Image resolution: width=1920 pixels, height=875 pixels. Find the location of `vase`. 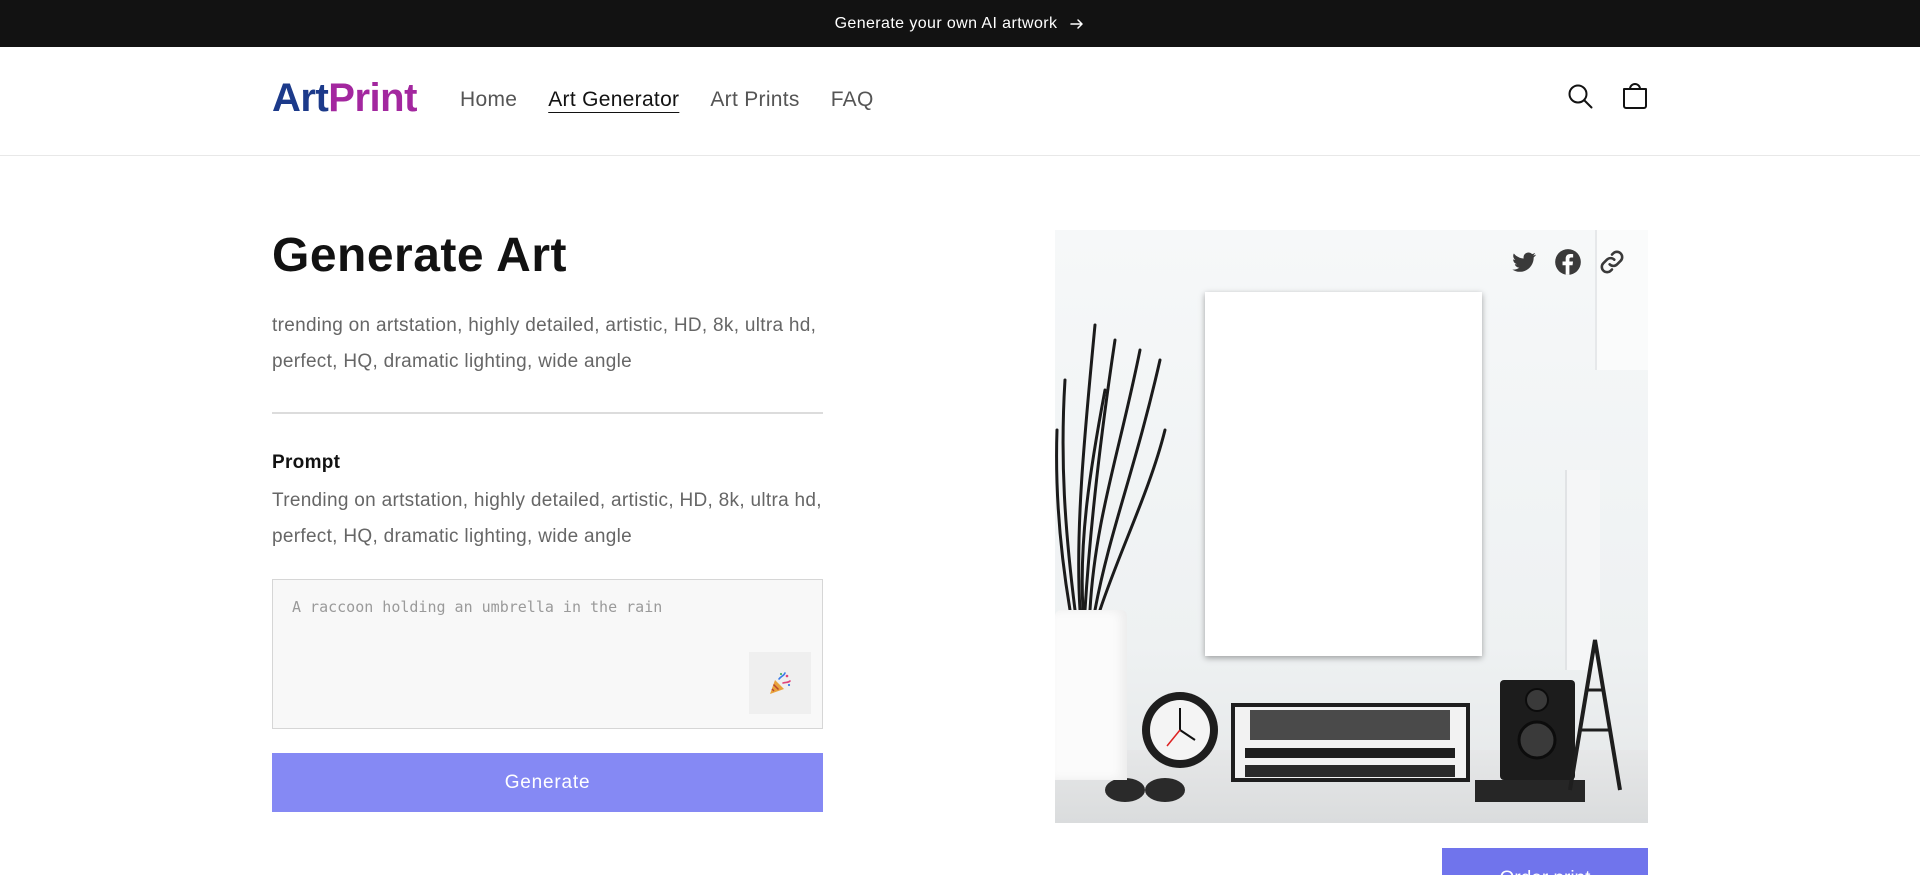

vase is located at coordinates (1091, 695).